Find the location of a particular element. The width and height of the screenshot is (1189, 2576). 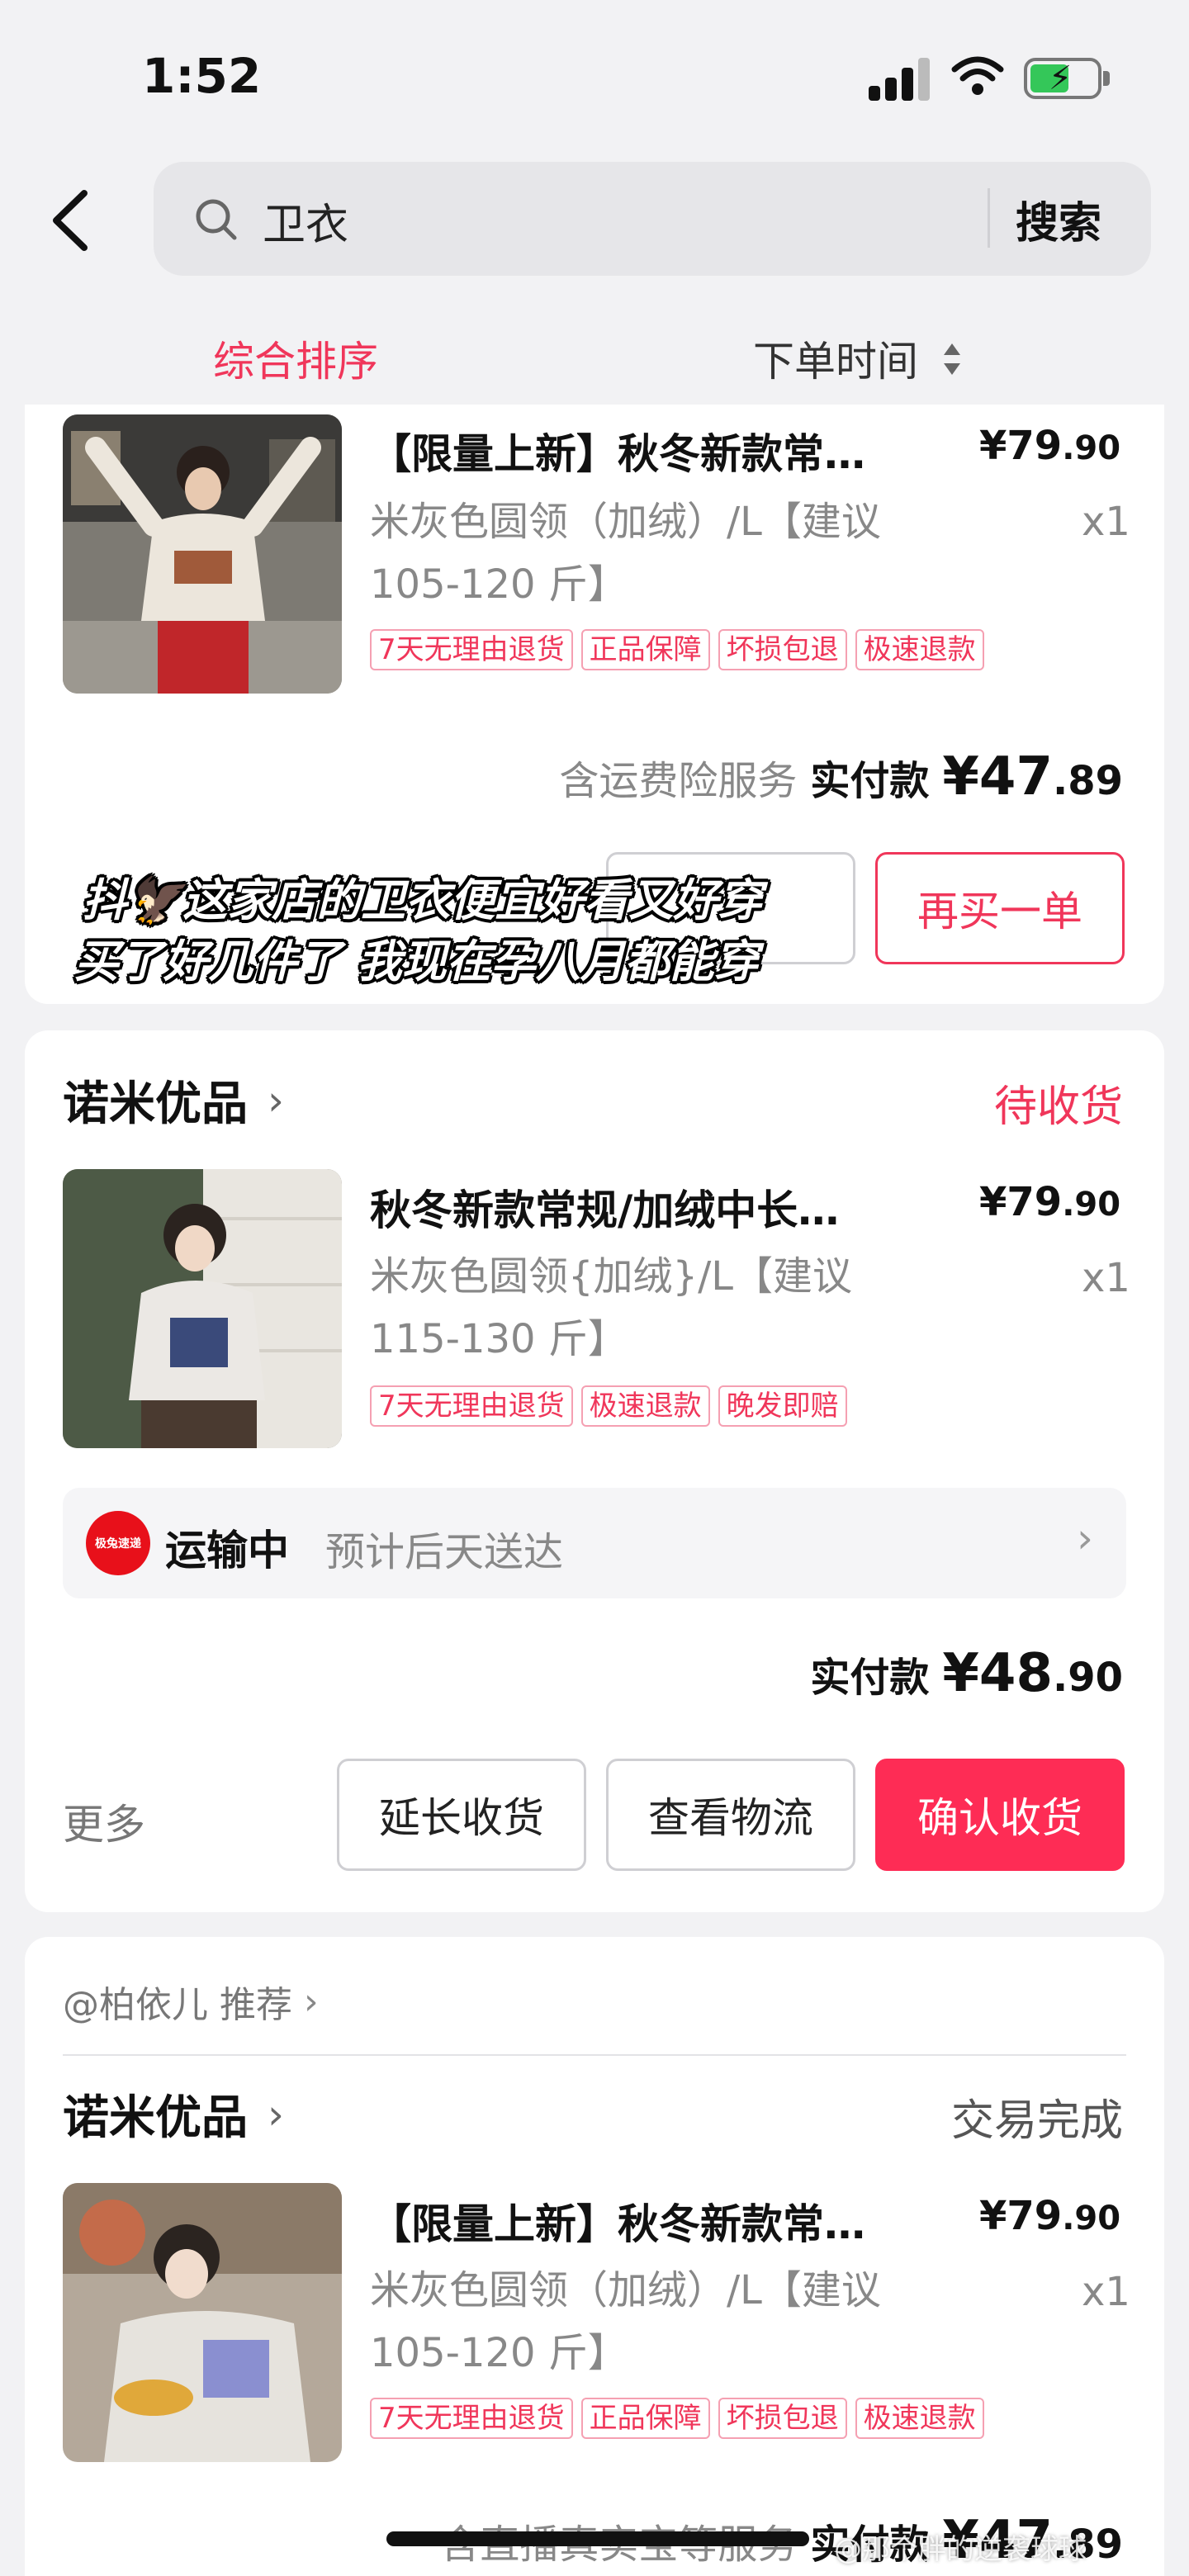

product-spec: 米灰色圆领{加绒}/L【建议 115-130 斤】 is located at coordinates (611, 1307).